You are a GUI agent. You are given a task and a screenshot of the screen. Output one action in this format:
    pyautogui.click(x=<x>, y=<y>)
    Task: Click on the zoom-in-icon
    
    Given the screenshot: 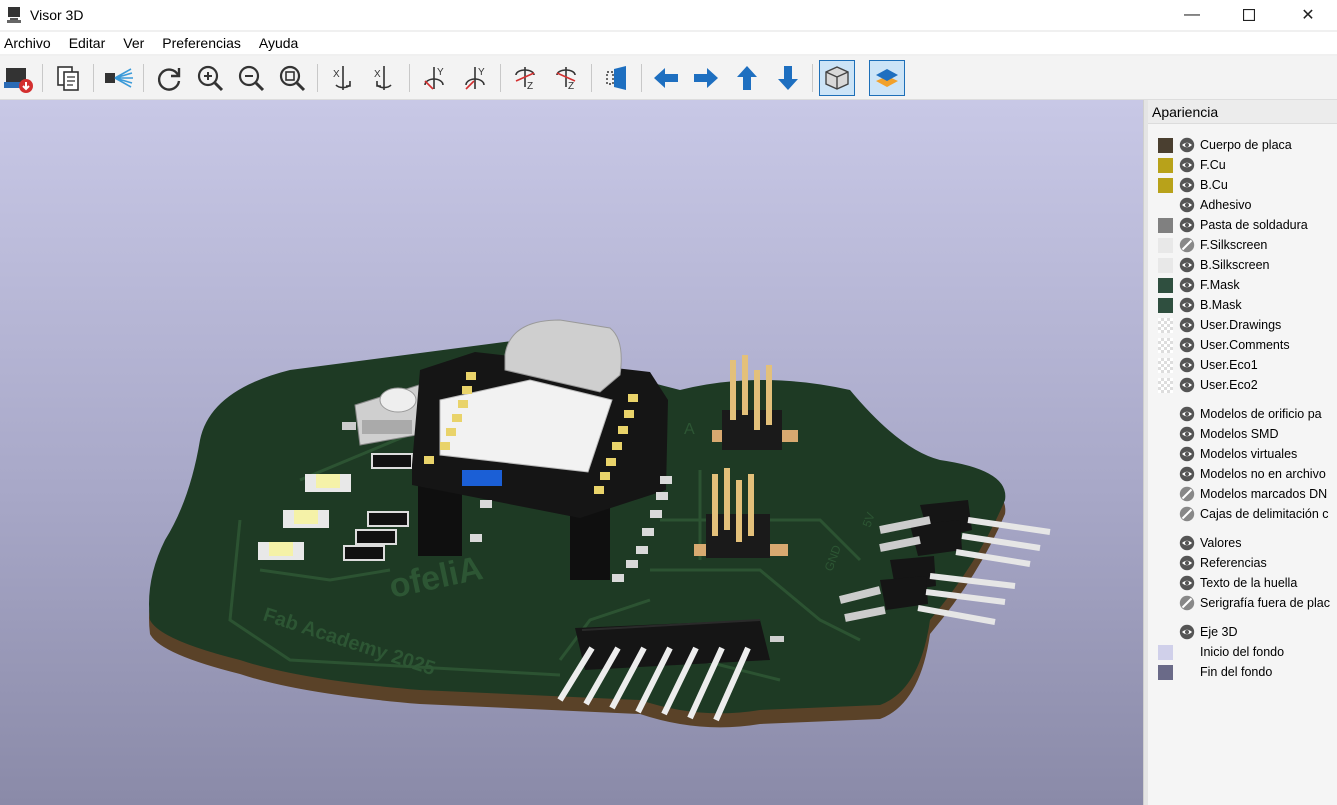 What is the action you would take?
    pyautogui.click(x=210, y=78)
    